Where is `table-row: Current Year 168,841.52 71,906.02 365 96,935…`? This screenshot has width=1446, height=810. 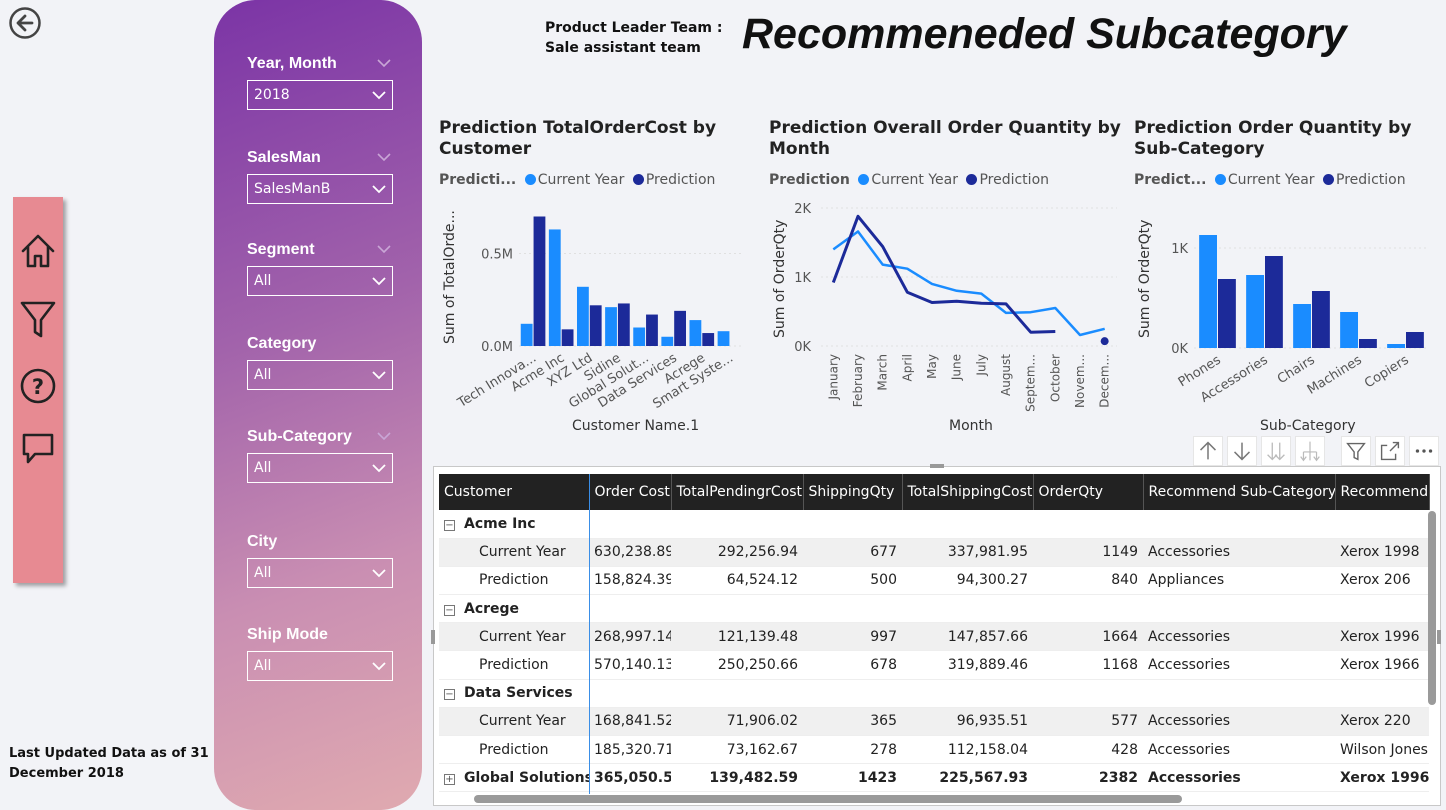 table-row: Current Year 168,841.52 71,906.02 365 96,935… is located at coordinates (934, 722).